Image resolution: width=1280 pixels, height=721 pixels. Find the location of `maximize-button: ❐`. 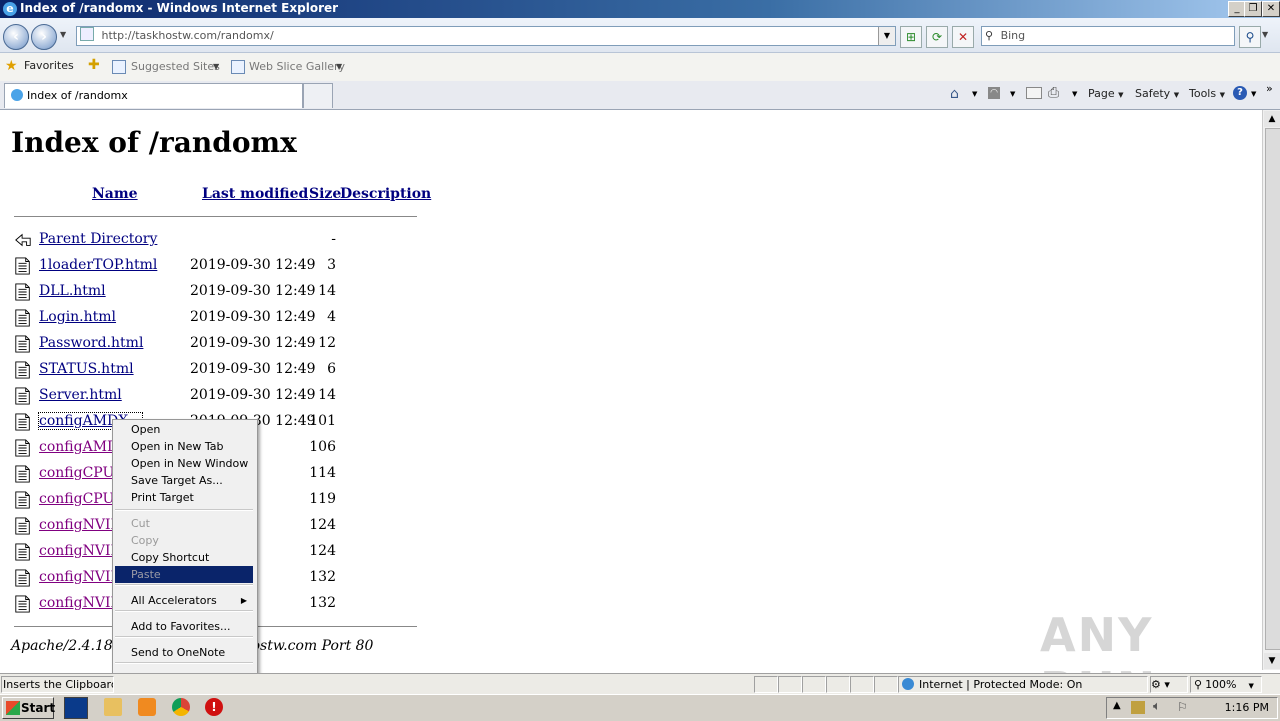

maximize-button: ❐ is located at coordinates (1253, 9).